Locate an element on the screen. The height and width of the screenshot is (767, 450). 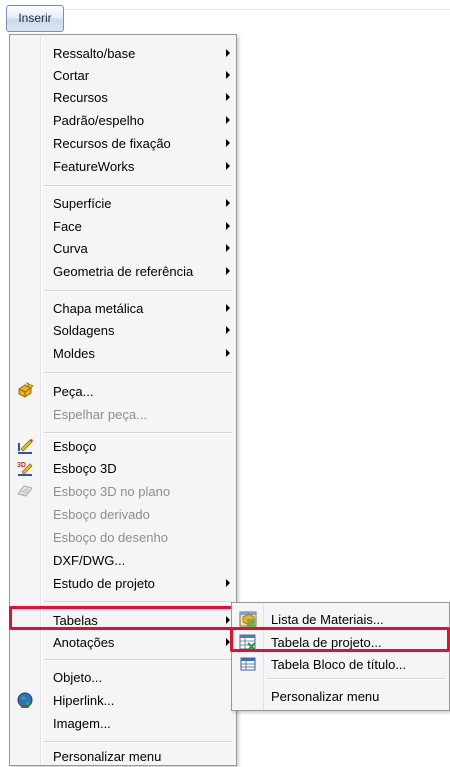
menu-item-label: Face is located at coordinates (67, 226).